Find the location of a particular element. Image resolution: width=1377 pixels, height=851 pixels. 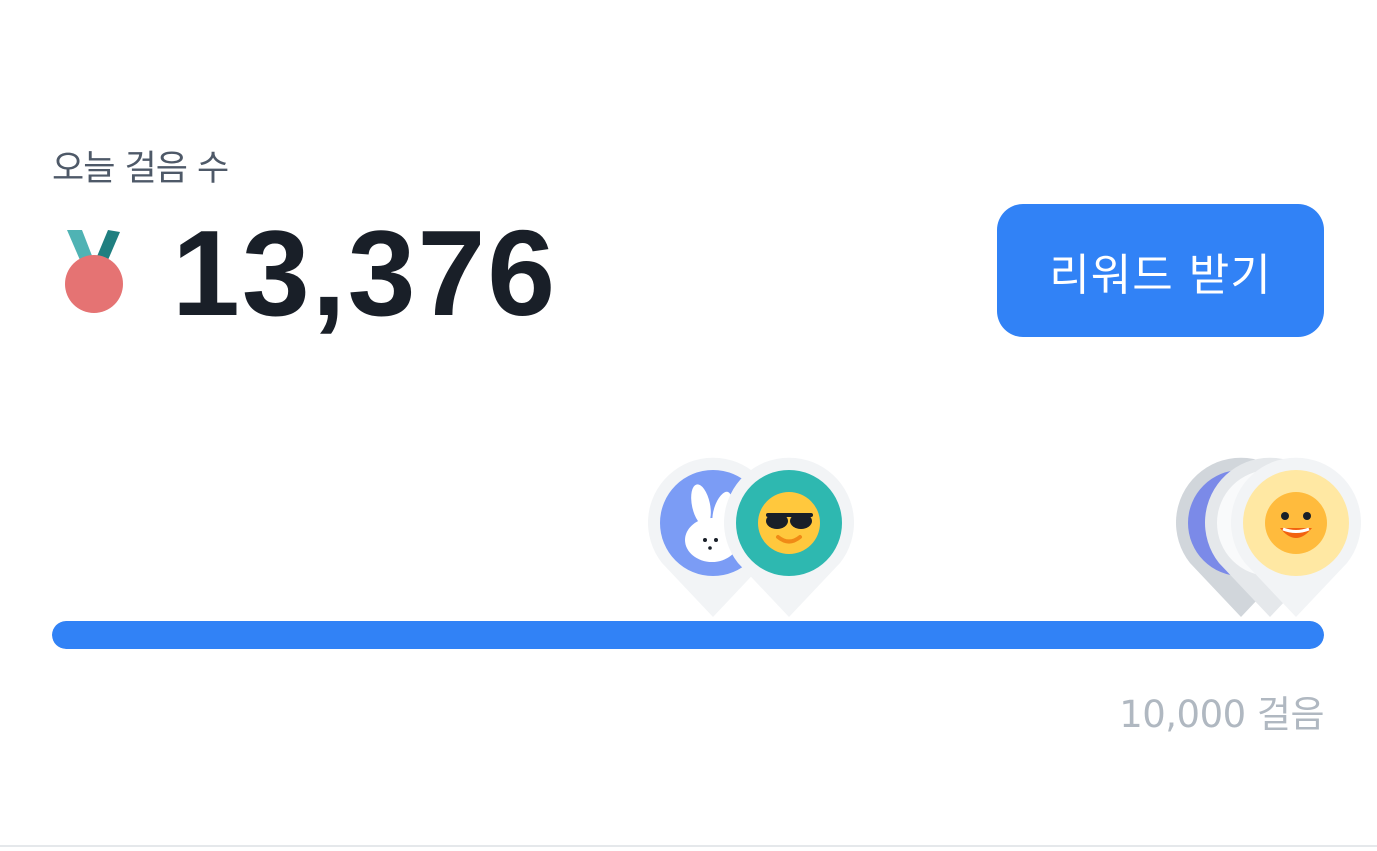

today-steps-label: 오늘 걸음 수 is located at coordinates (140, 169).